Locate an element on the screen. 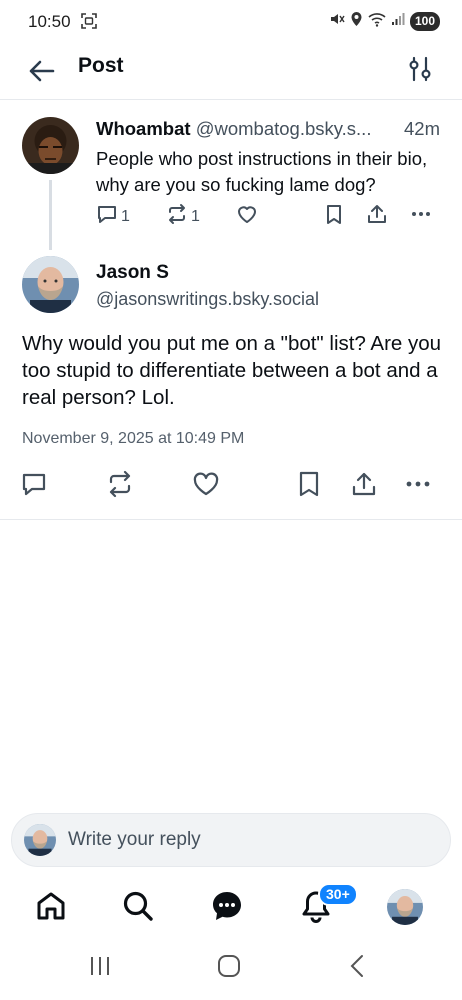  system-back-button is located at coordinates (358, 968).